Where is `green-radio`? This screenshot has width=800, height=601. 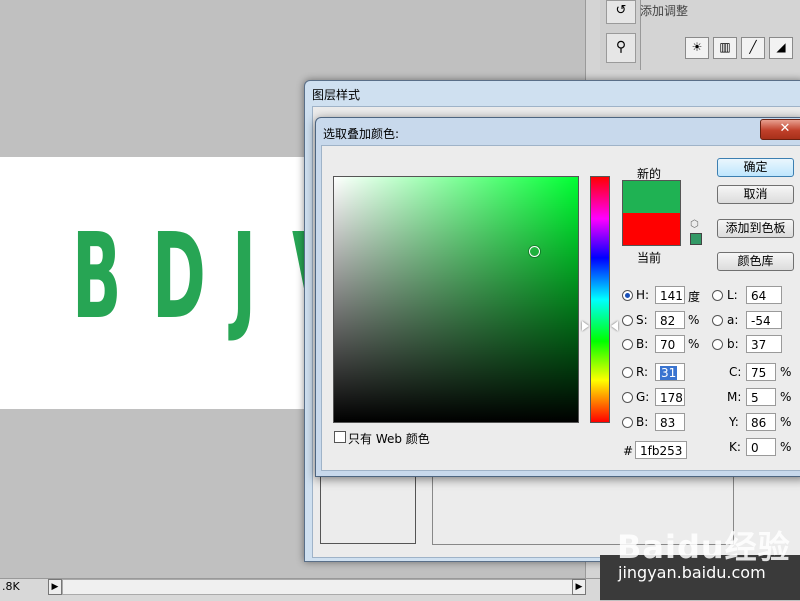 green-radio is located at coordinates (627, 397).